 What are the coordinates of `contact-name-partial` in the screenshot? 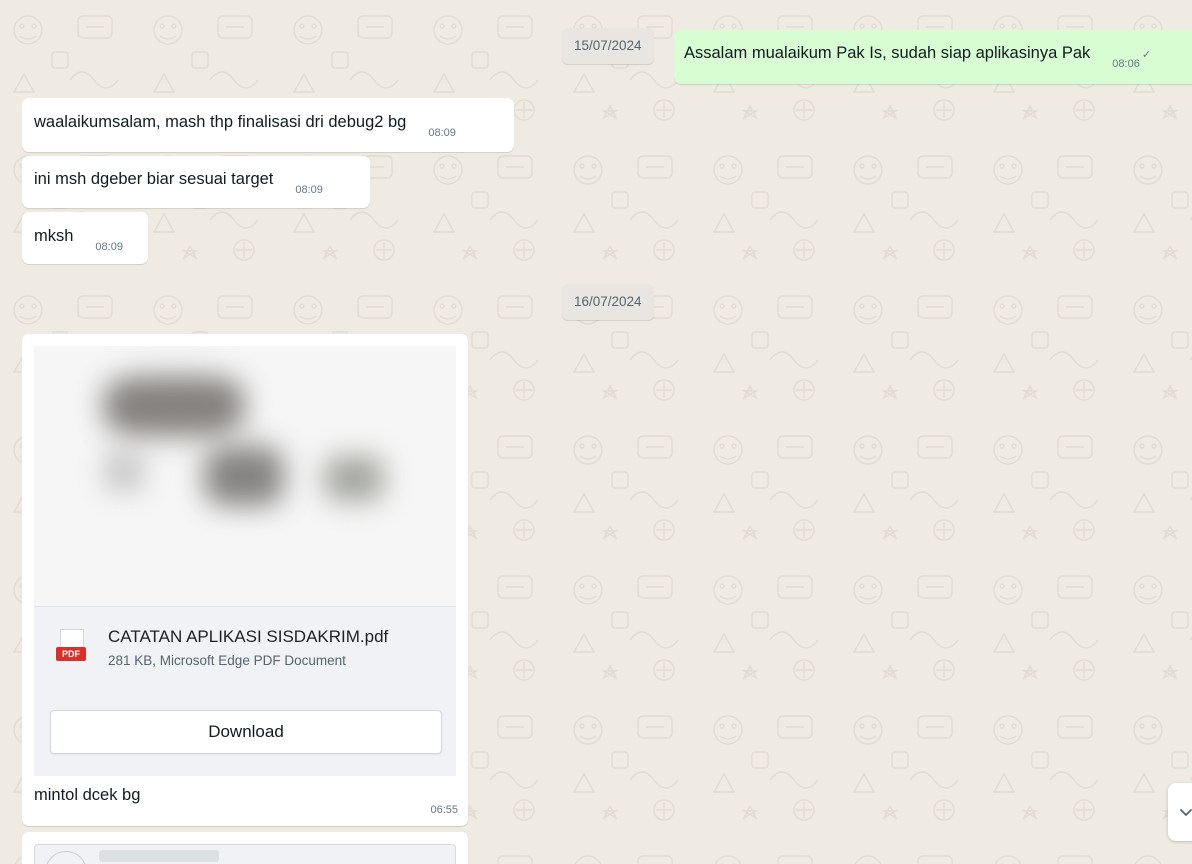 It's located at (159, 856).